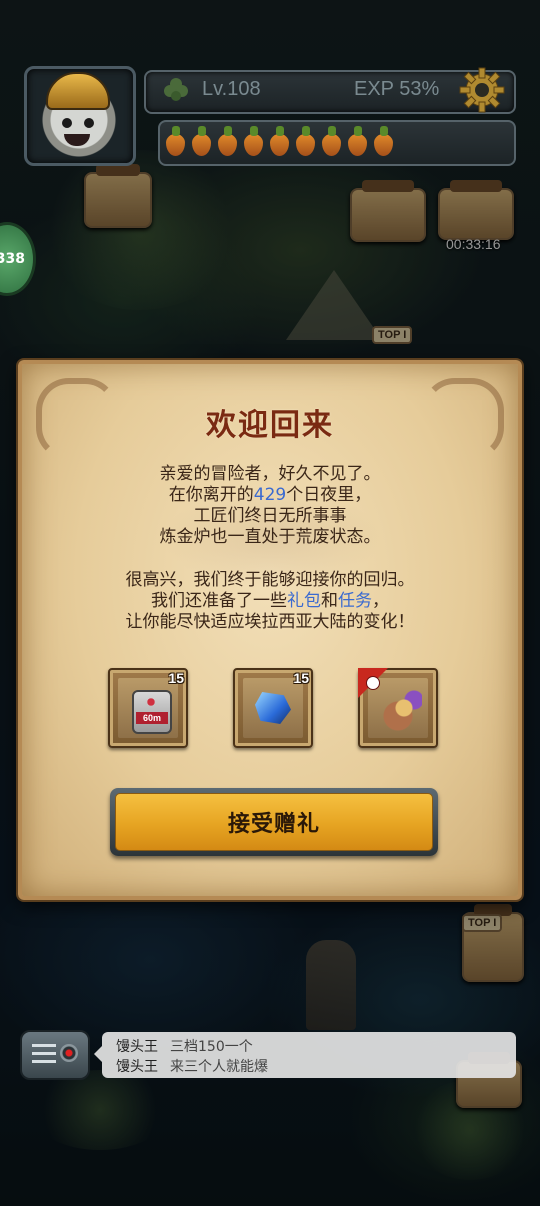 This screenshot has width=540, height=1206. Describe the element at coordinates (270, 622) in the screenshot. I see `message-line: 让你能尽快适应埃拉西亚大陆的变化！` at that location.